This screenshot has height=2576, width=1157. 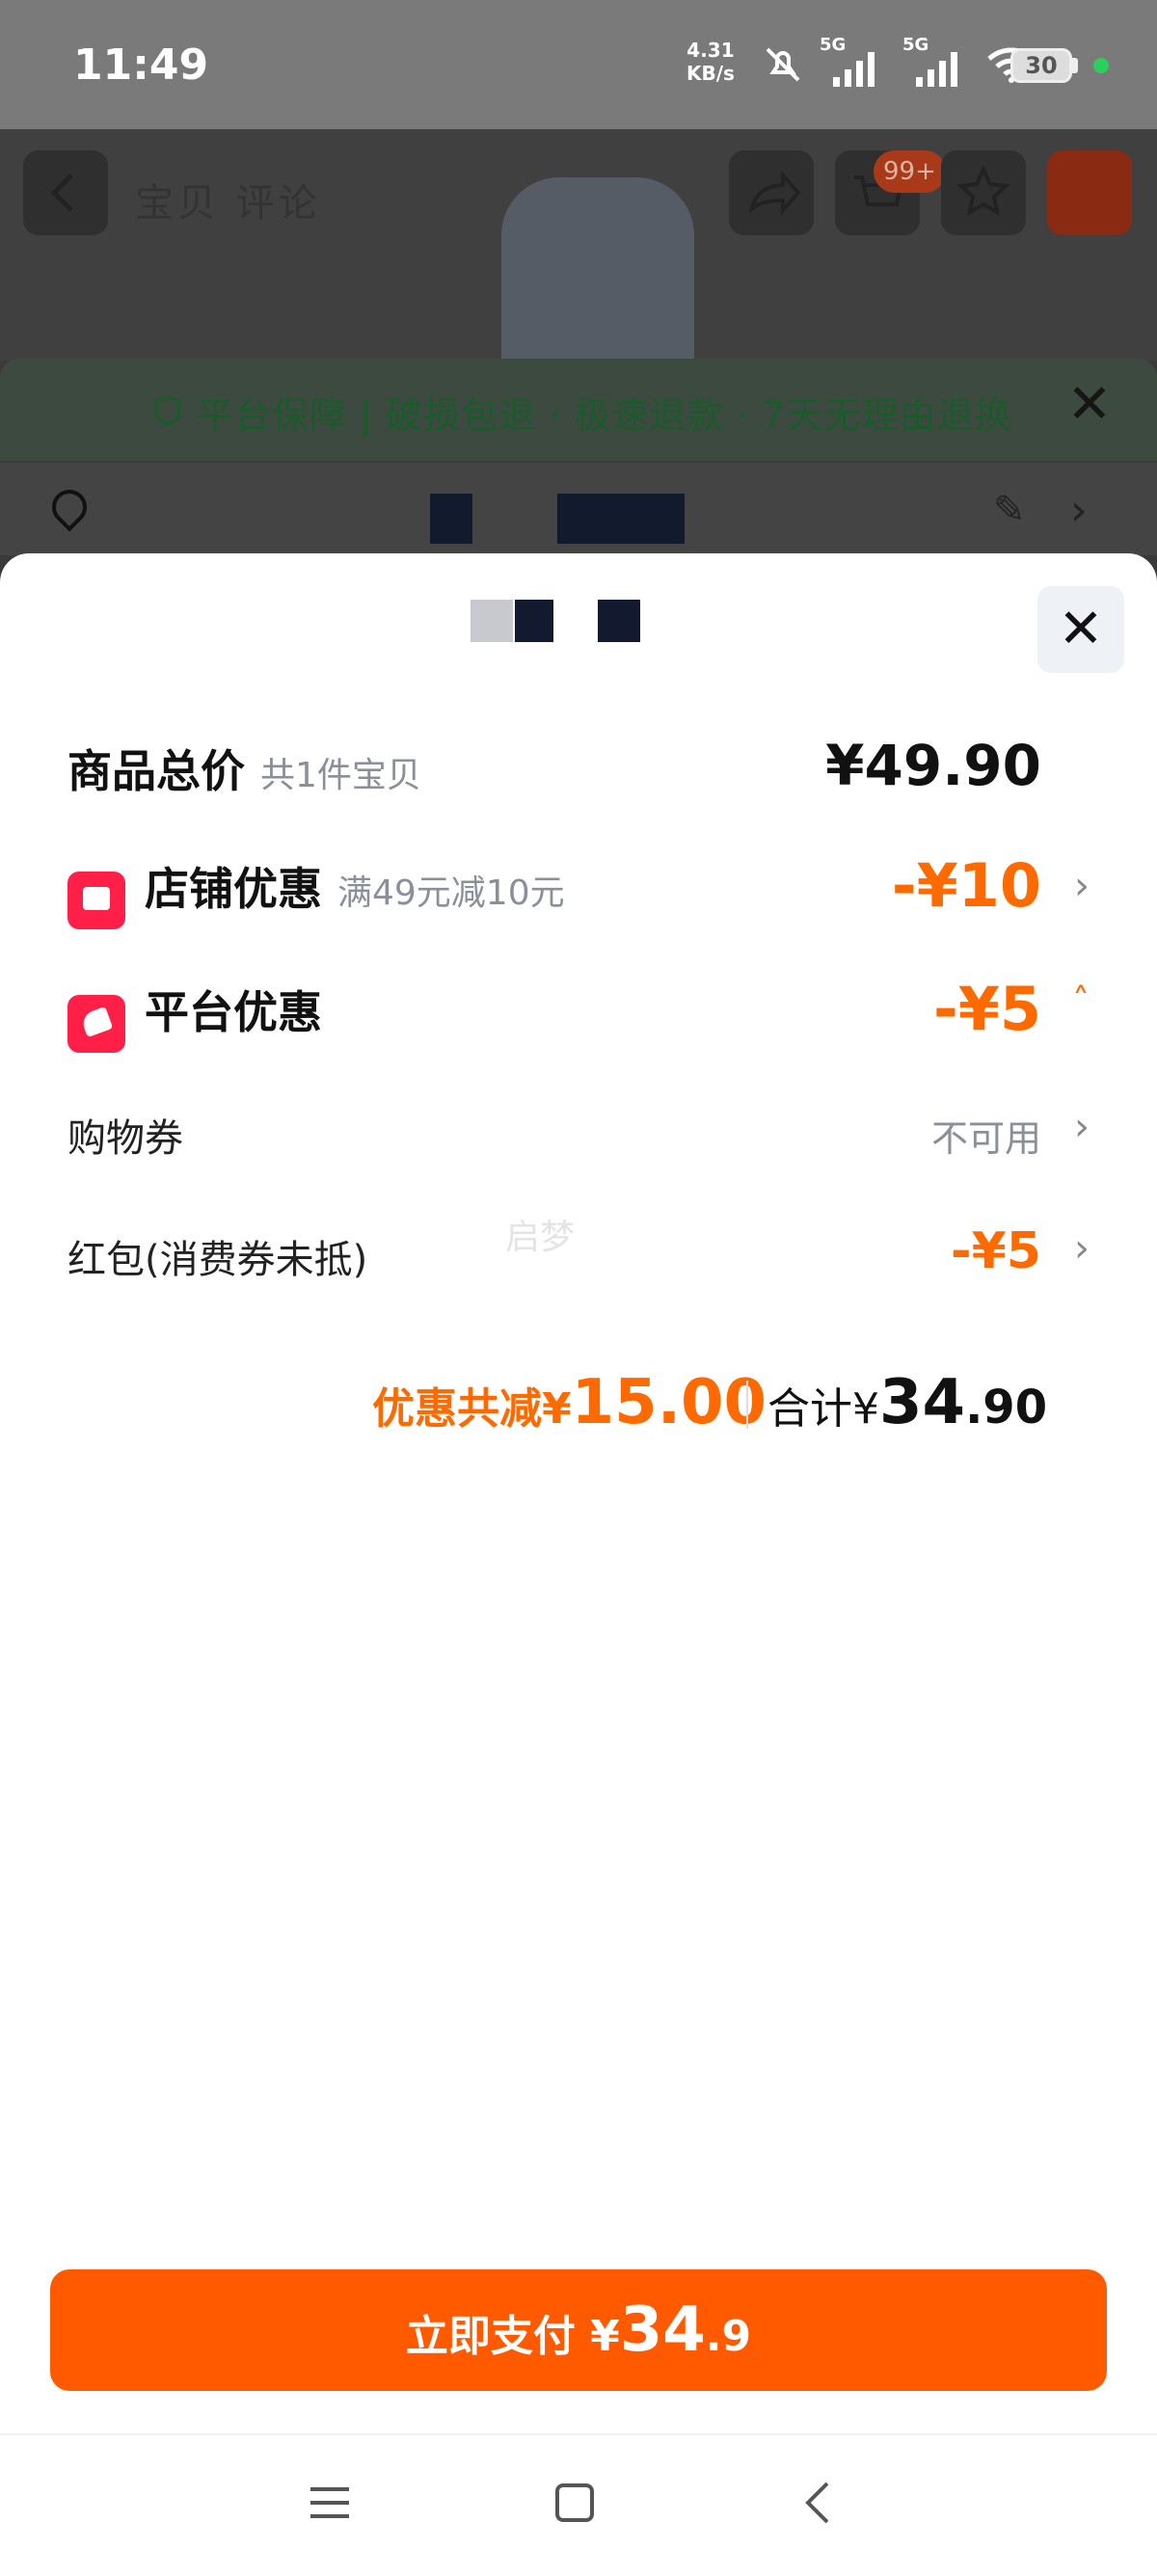 What do you see at coordinates (575, 2503) in the screenshot?
I see `home-icon` at bounding box center [575, 2503].